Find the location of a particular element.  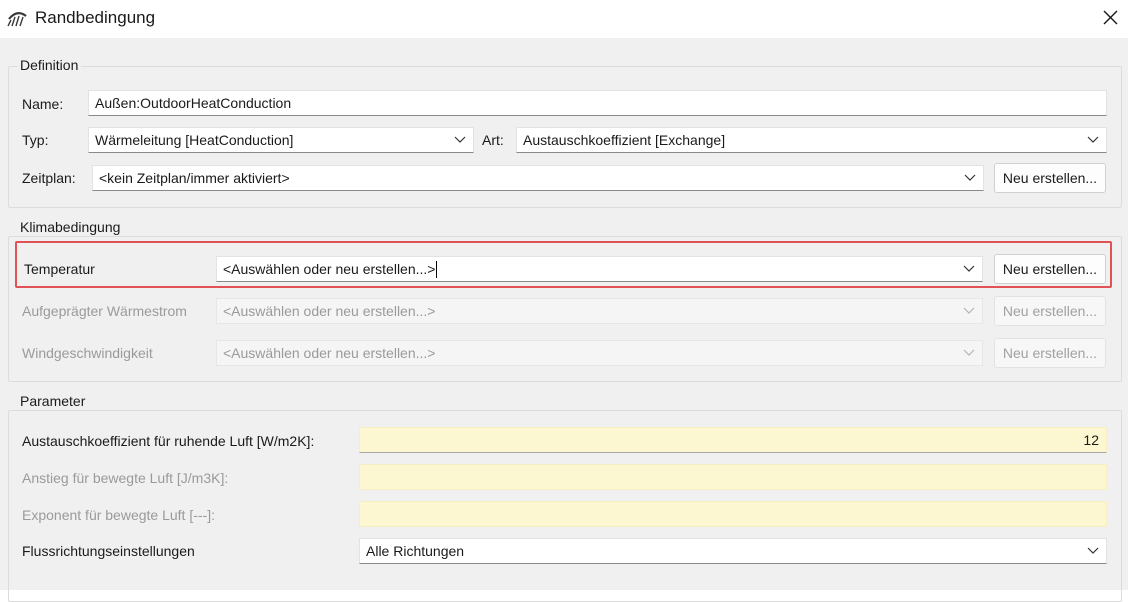

window-title: Randbedingung is located at coordinates (95, 17).